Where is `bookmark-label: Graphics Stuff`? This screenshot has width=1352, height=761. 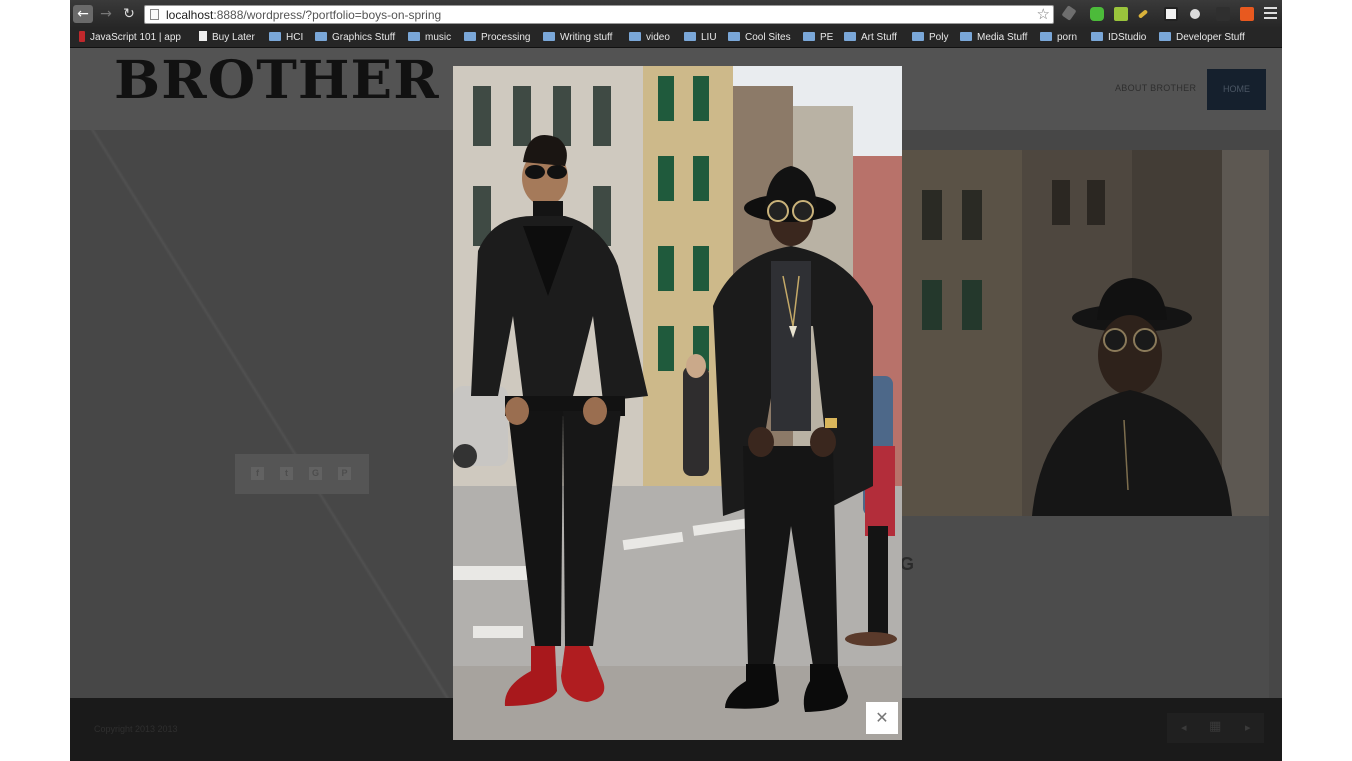 bookmark-label: Graphics Stuff is located at coordinates (364, 37).